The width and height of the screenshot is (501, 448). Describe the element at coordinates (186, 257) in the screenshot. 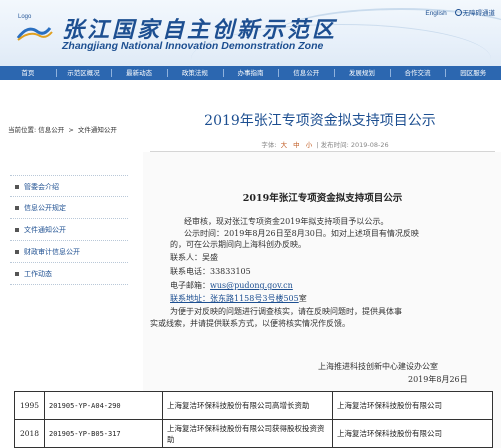

I see `contact-label: 联系人：` at that location.